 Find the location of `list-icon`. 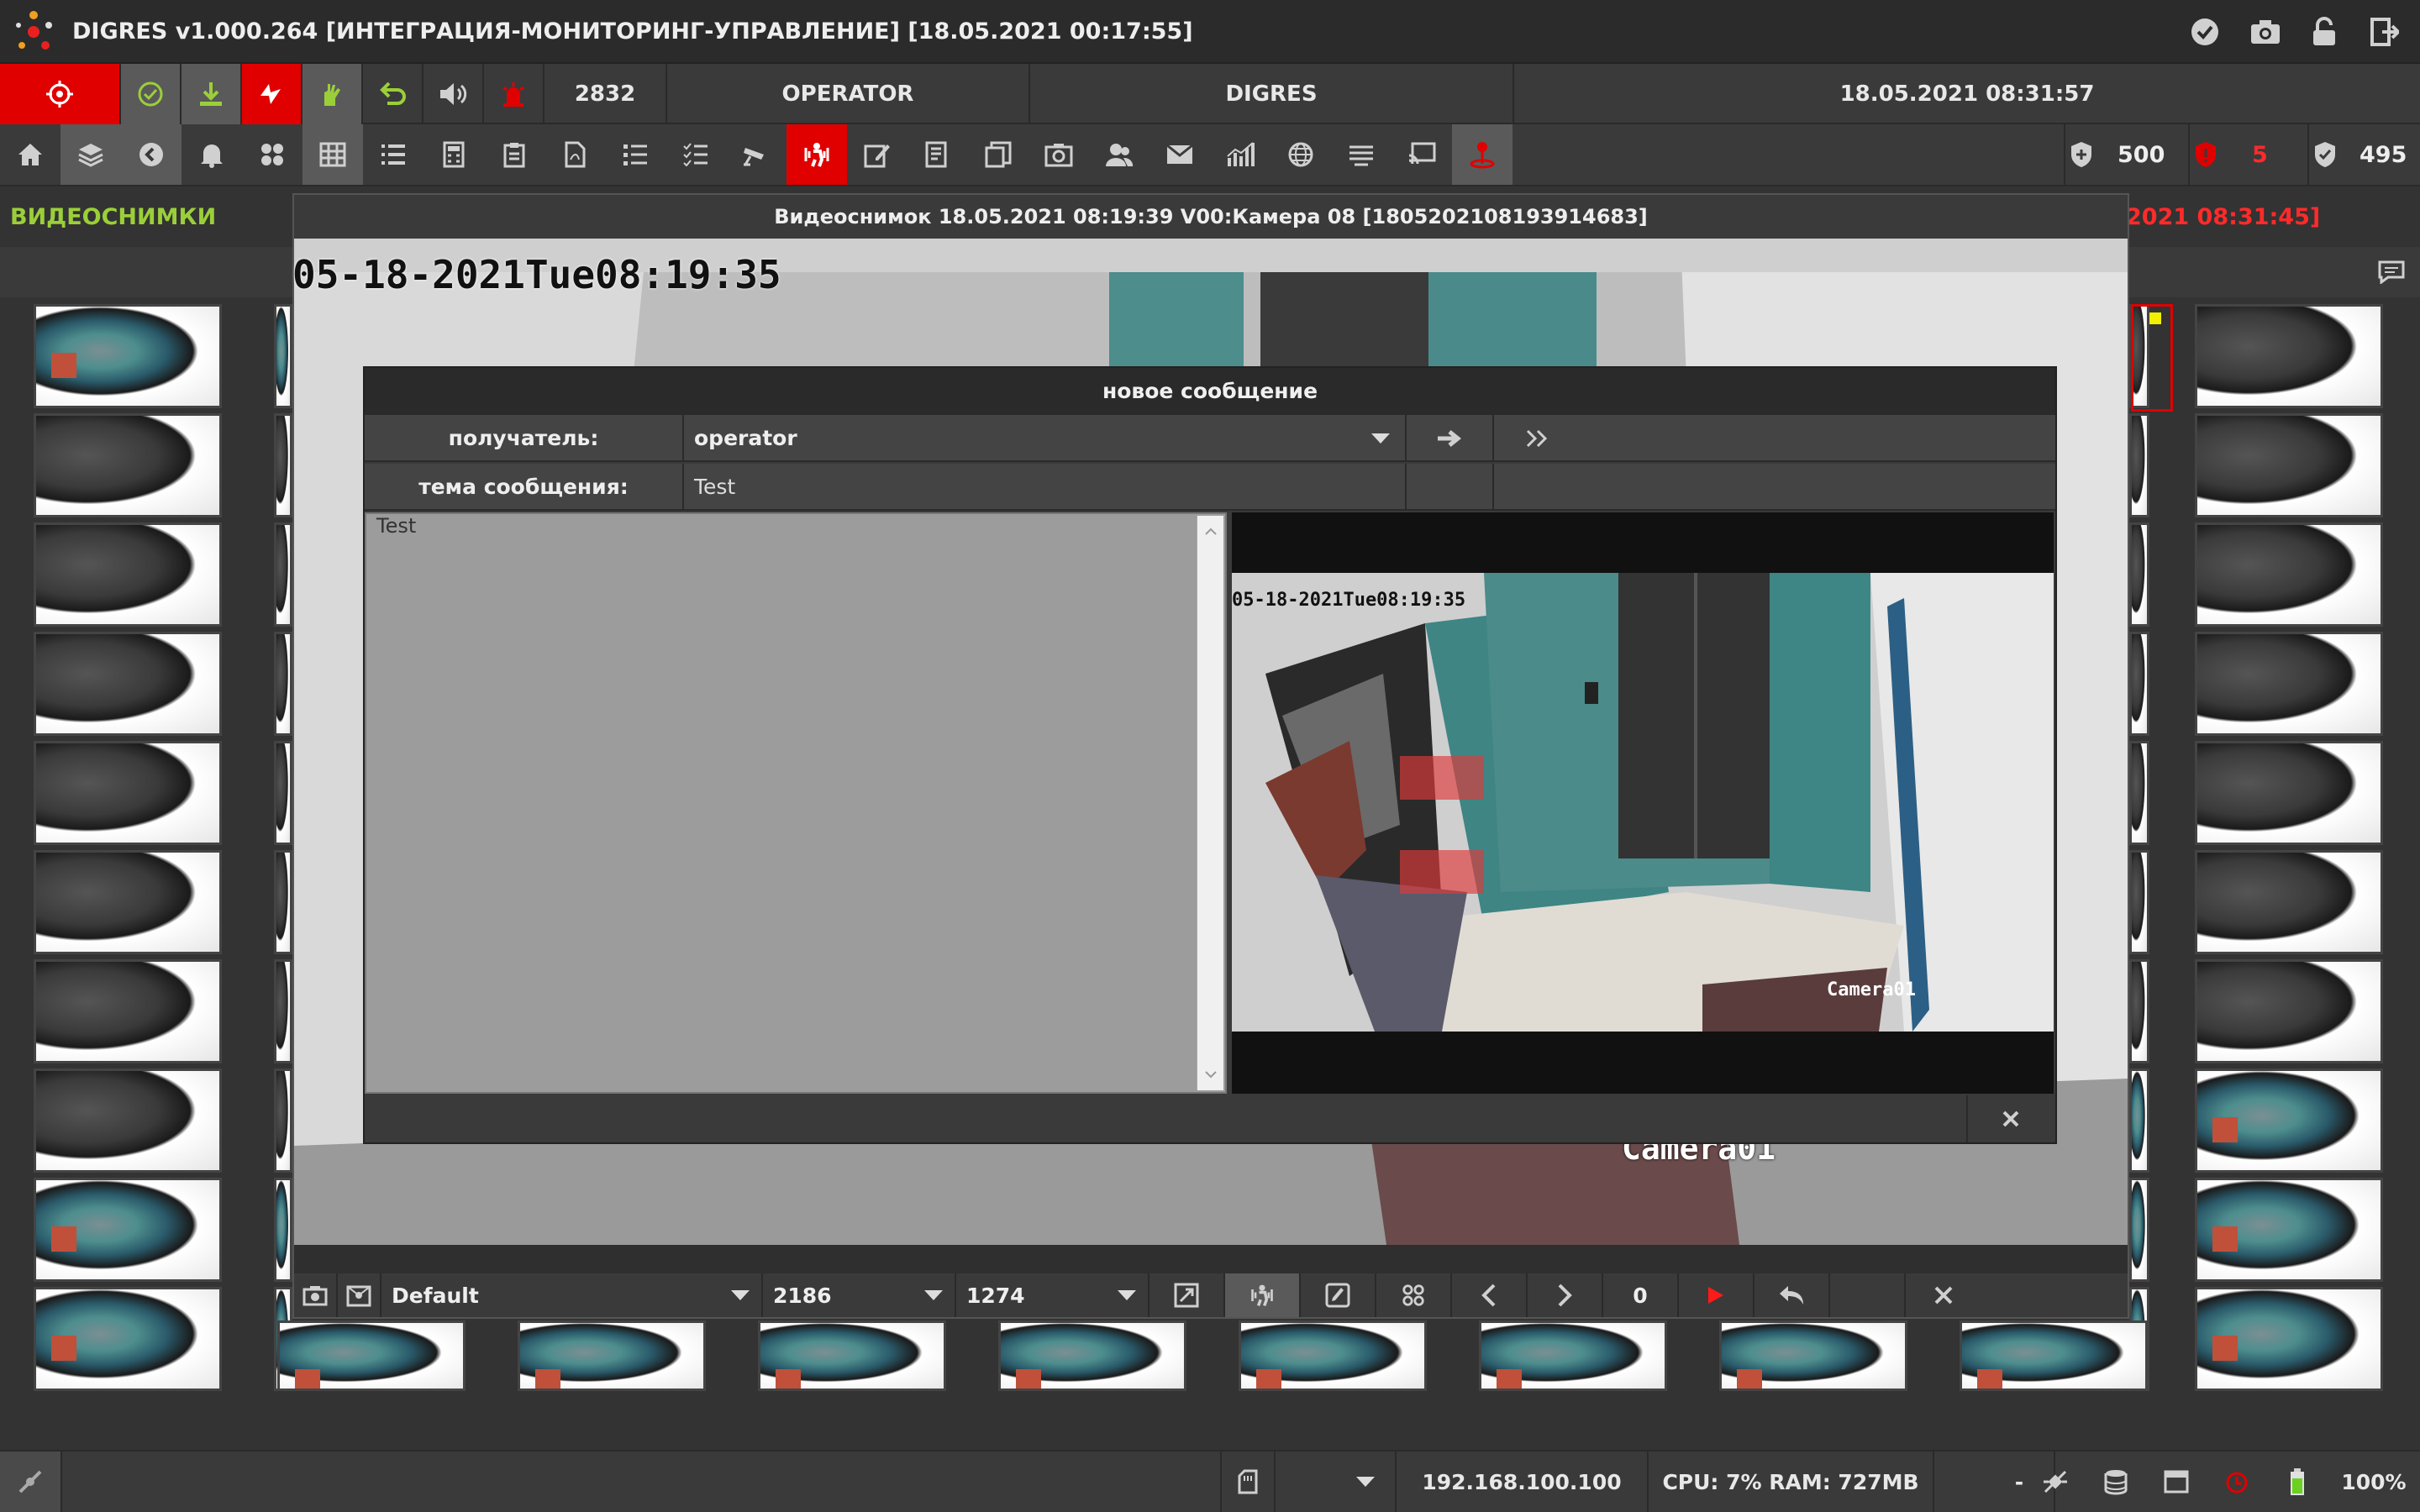

list-icon is located at coordinates (393, 154).